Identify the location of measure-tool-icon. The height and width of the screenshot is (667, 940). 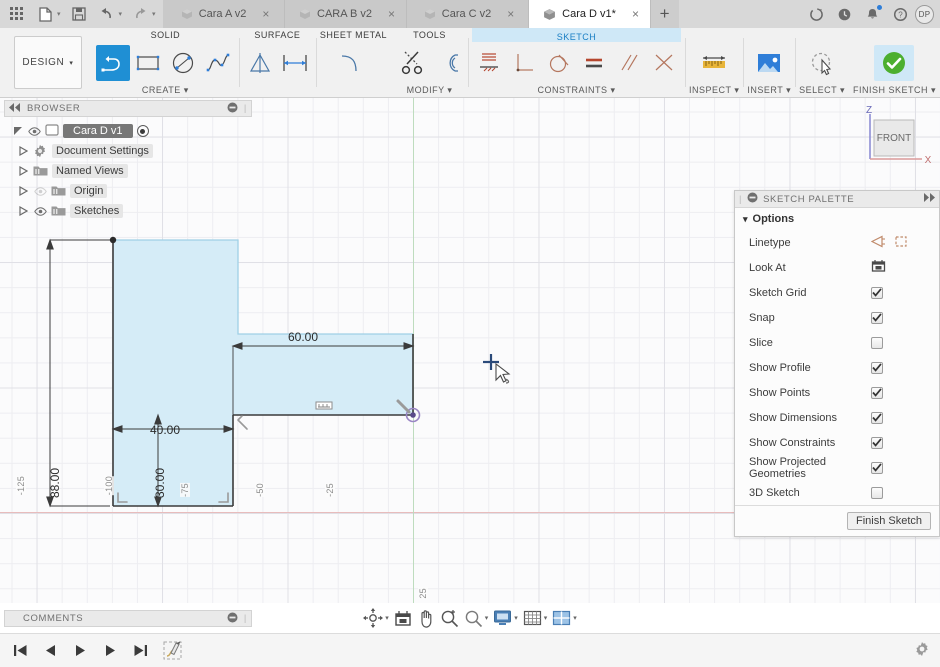
(714, 63).